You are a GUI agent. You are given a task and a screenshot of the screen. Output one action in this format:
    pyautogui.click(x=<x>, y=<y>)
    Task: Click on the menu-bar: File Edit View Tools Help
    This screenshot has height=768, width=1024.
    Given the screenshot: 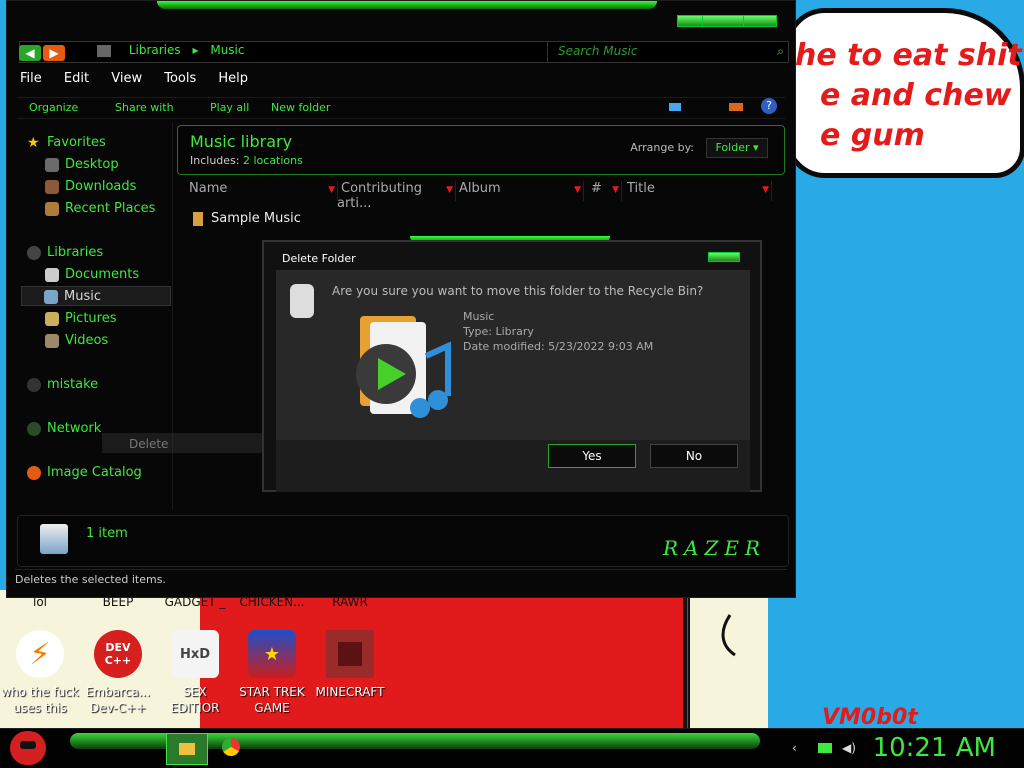 What is the action you would take?
    pyautogui.click(x=401, y=82)
    